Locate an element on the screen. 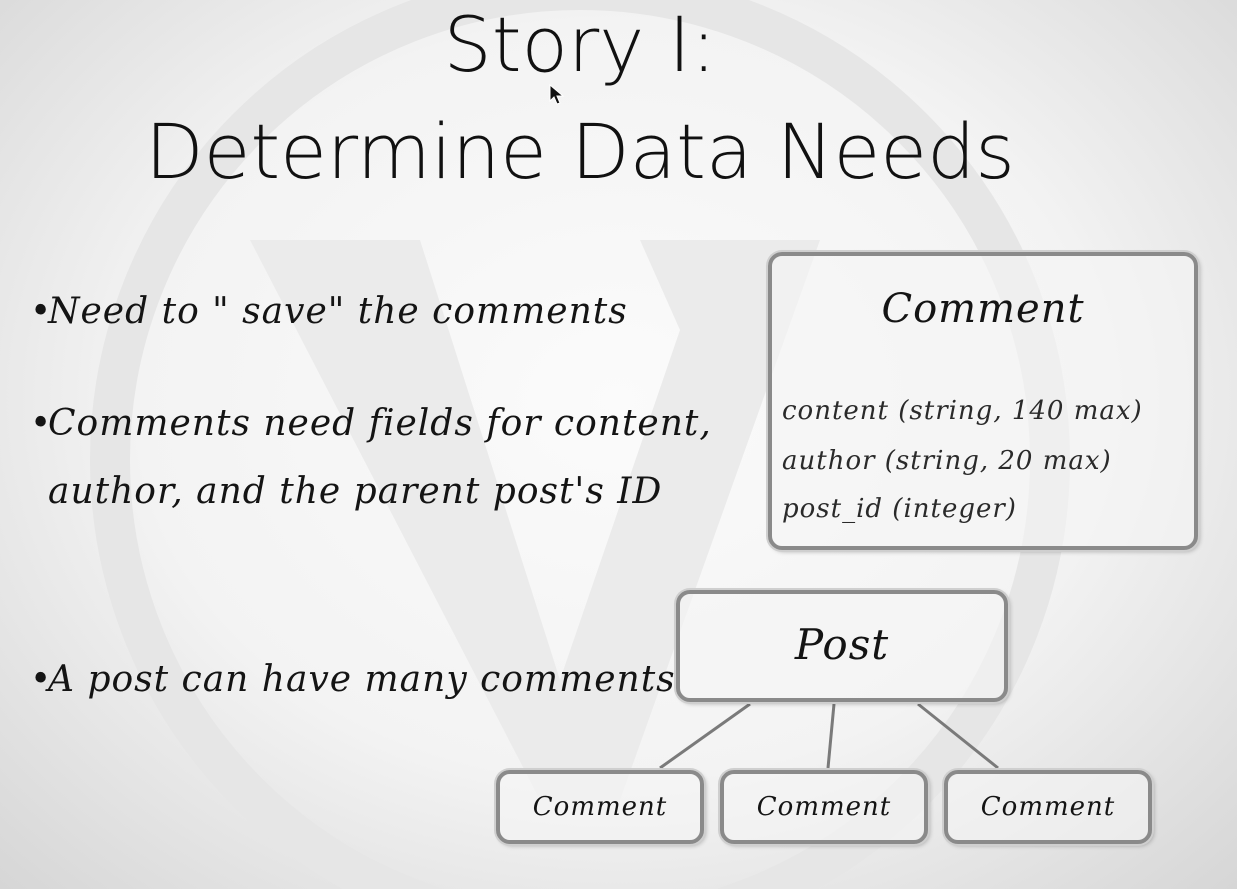 Image resolution: width=1237 pixels, height=889 pixels. post-node-label: Post is located at coordinates (842, 644).